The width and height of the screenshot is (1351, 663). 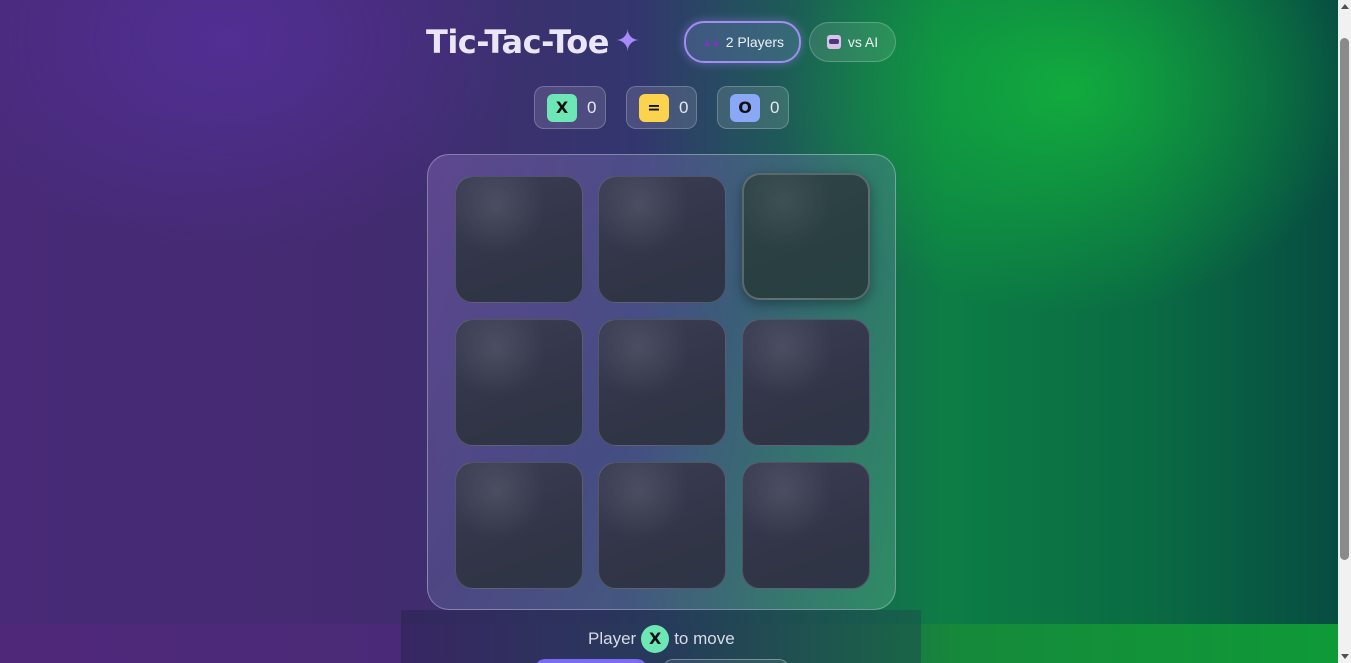 What do you see at coordinates (755, 42) in the screenshot?
I see `mode-label: 2 Players` at bounding box center [755, 42].